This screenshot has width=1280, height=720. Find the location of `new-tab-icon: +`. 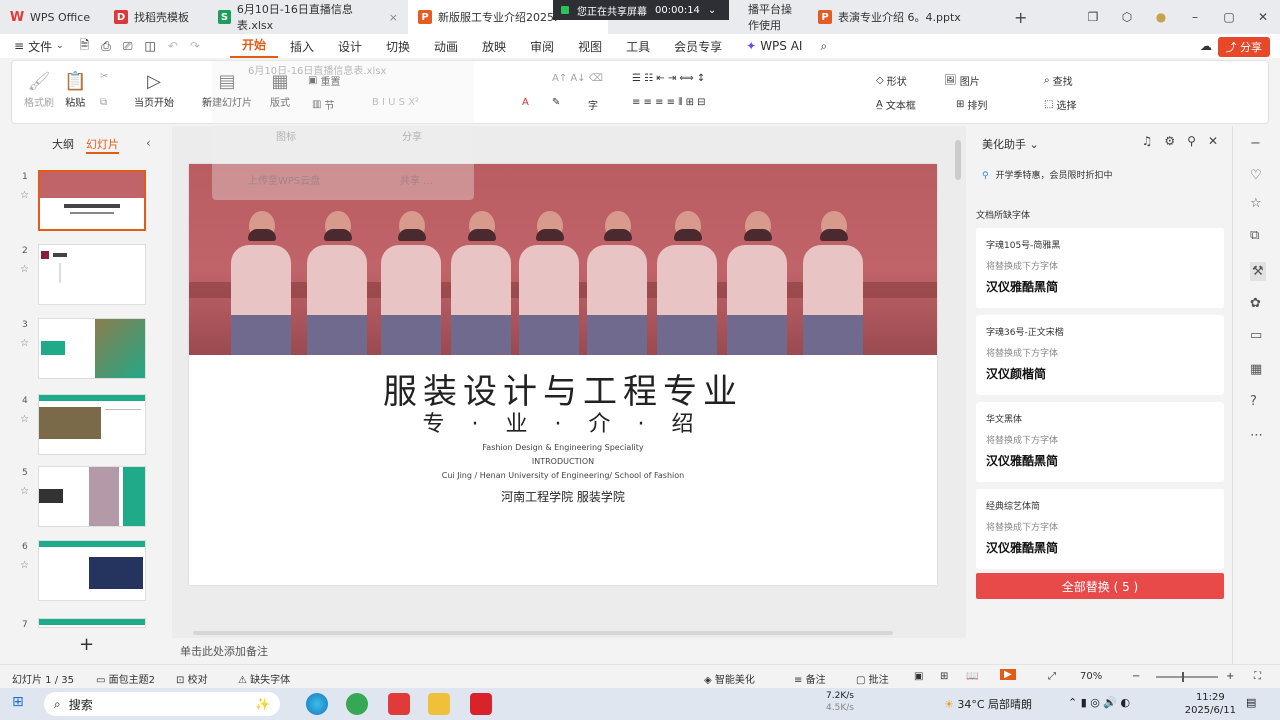

new-tab-icon: + is located at coordinates (1020, 17).